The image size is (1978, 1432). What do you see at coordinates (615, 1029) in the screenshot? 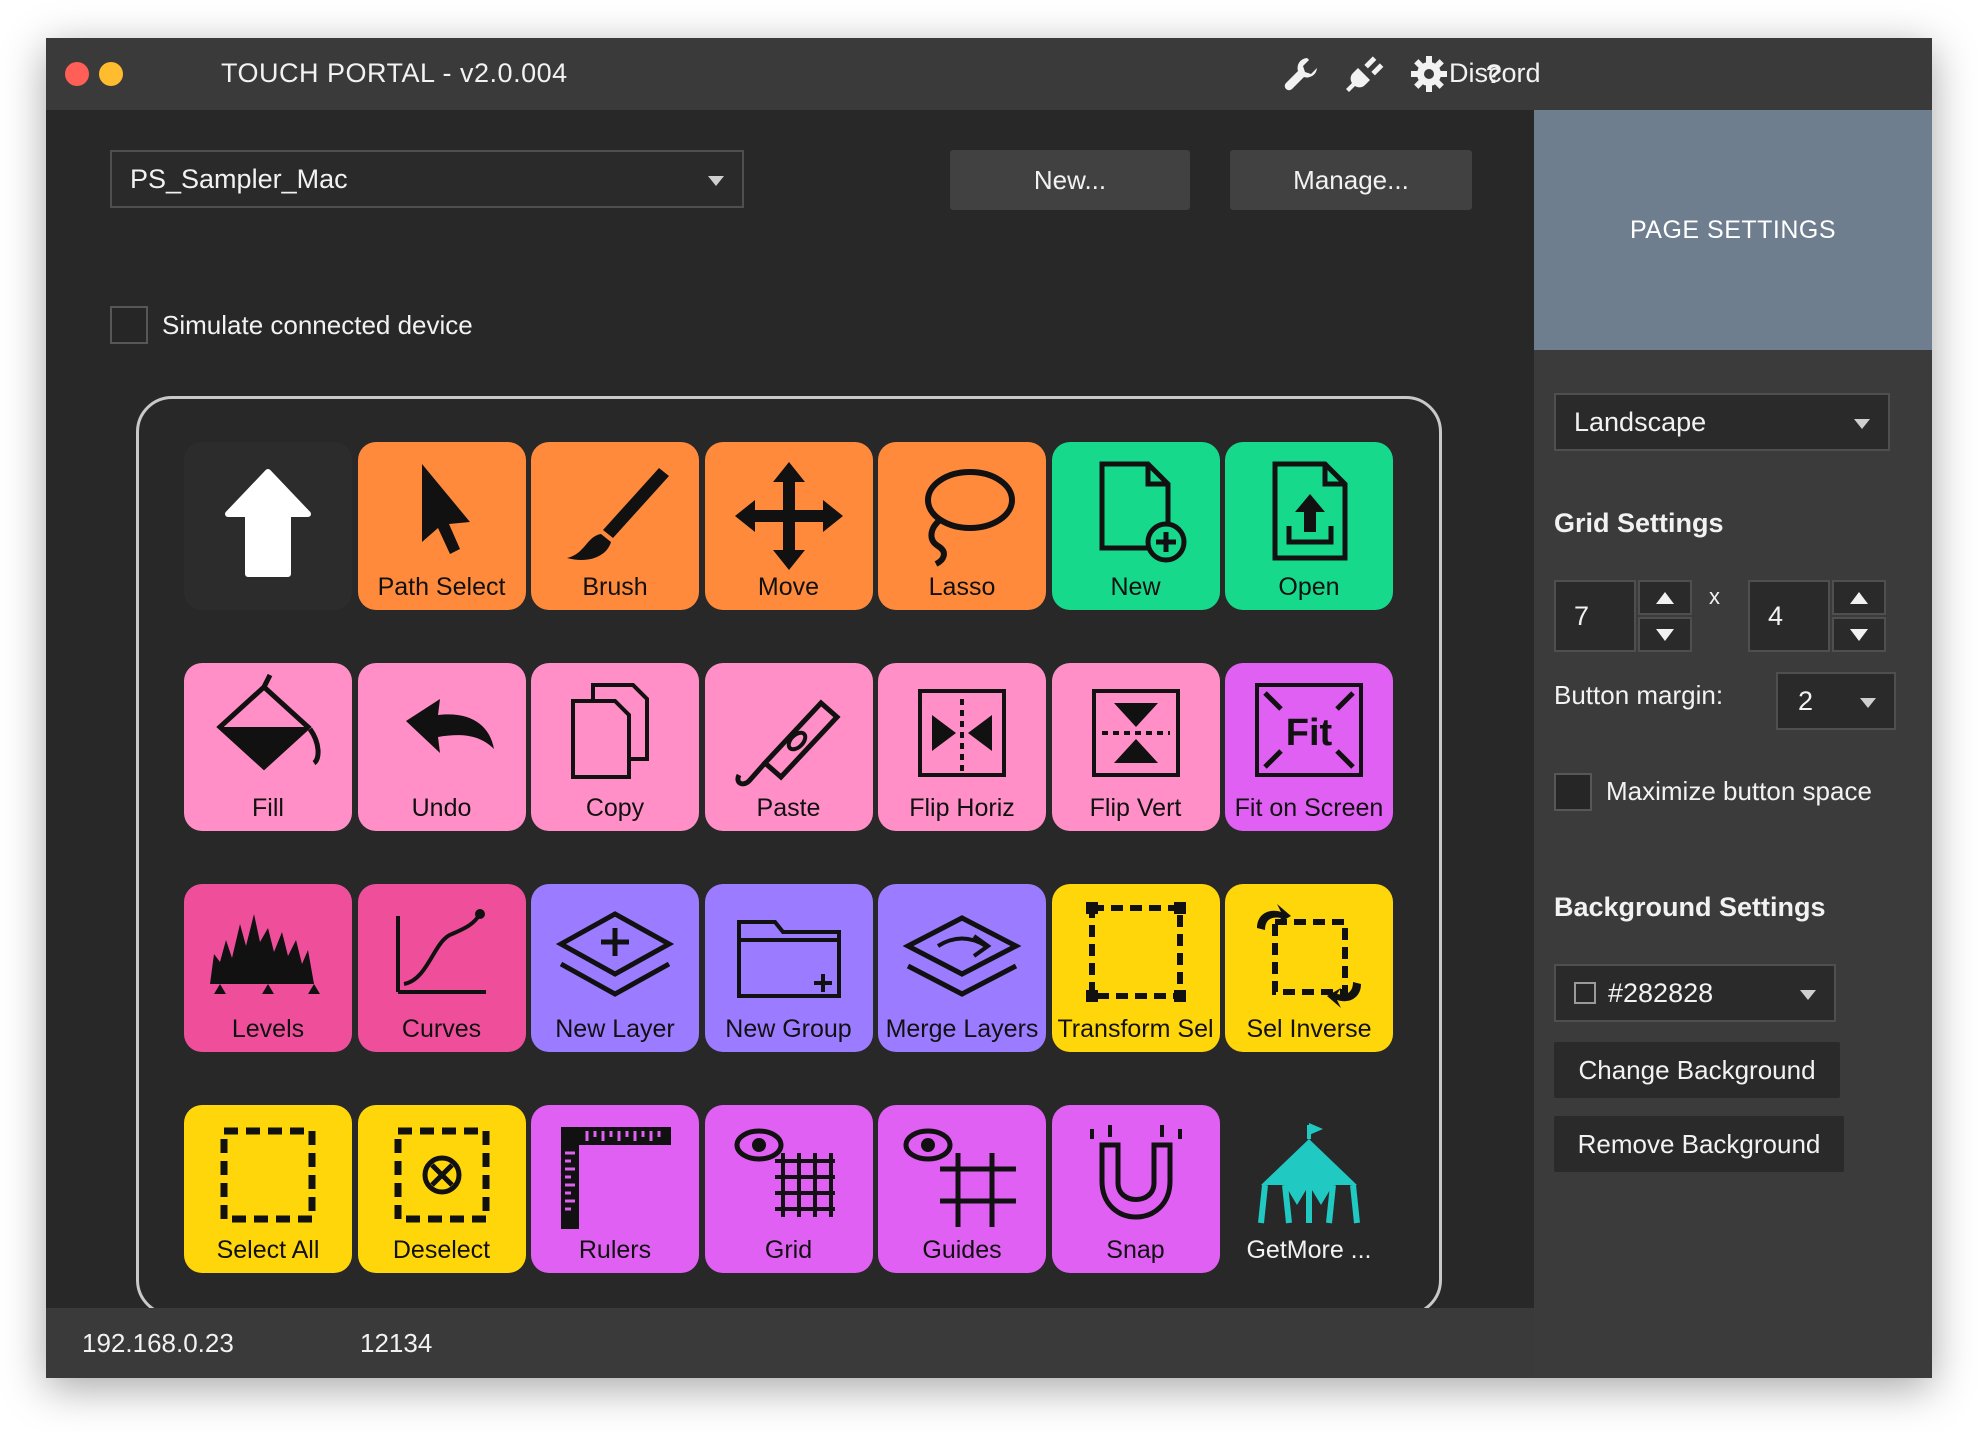
I see `grid-button-label: New Layer` at bounding box center [615, 1029].